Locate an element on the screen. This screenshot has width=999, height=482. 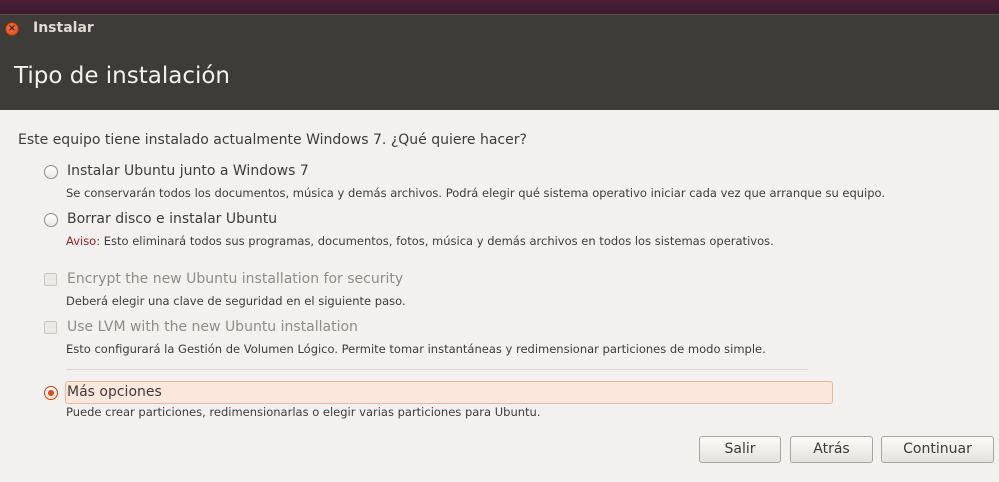
checkbox-lvm is located at coordinates (50, 327).